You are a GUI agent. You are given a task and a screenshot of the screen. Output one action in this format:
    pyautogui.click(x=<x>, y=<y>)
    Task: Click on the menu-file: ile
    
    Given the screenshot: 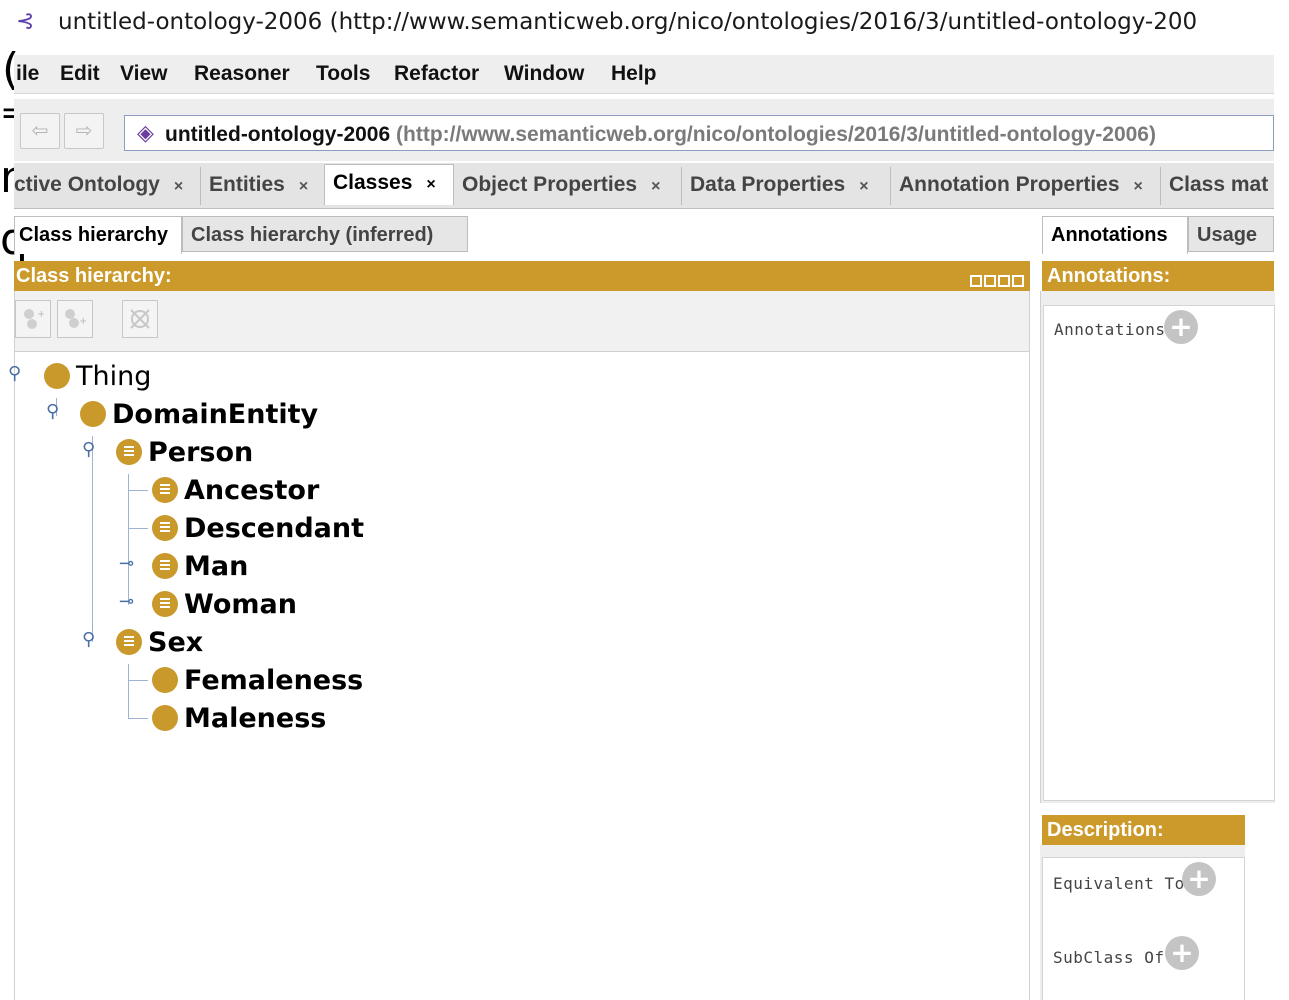 What is the action you would take?
    pyautogui.click(x=27, y=74)
    